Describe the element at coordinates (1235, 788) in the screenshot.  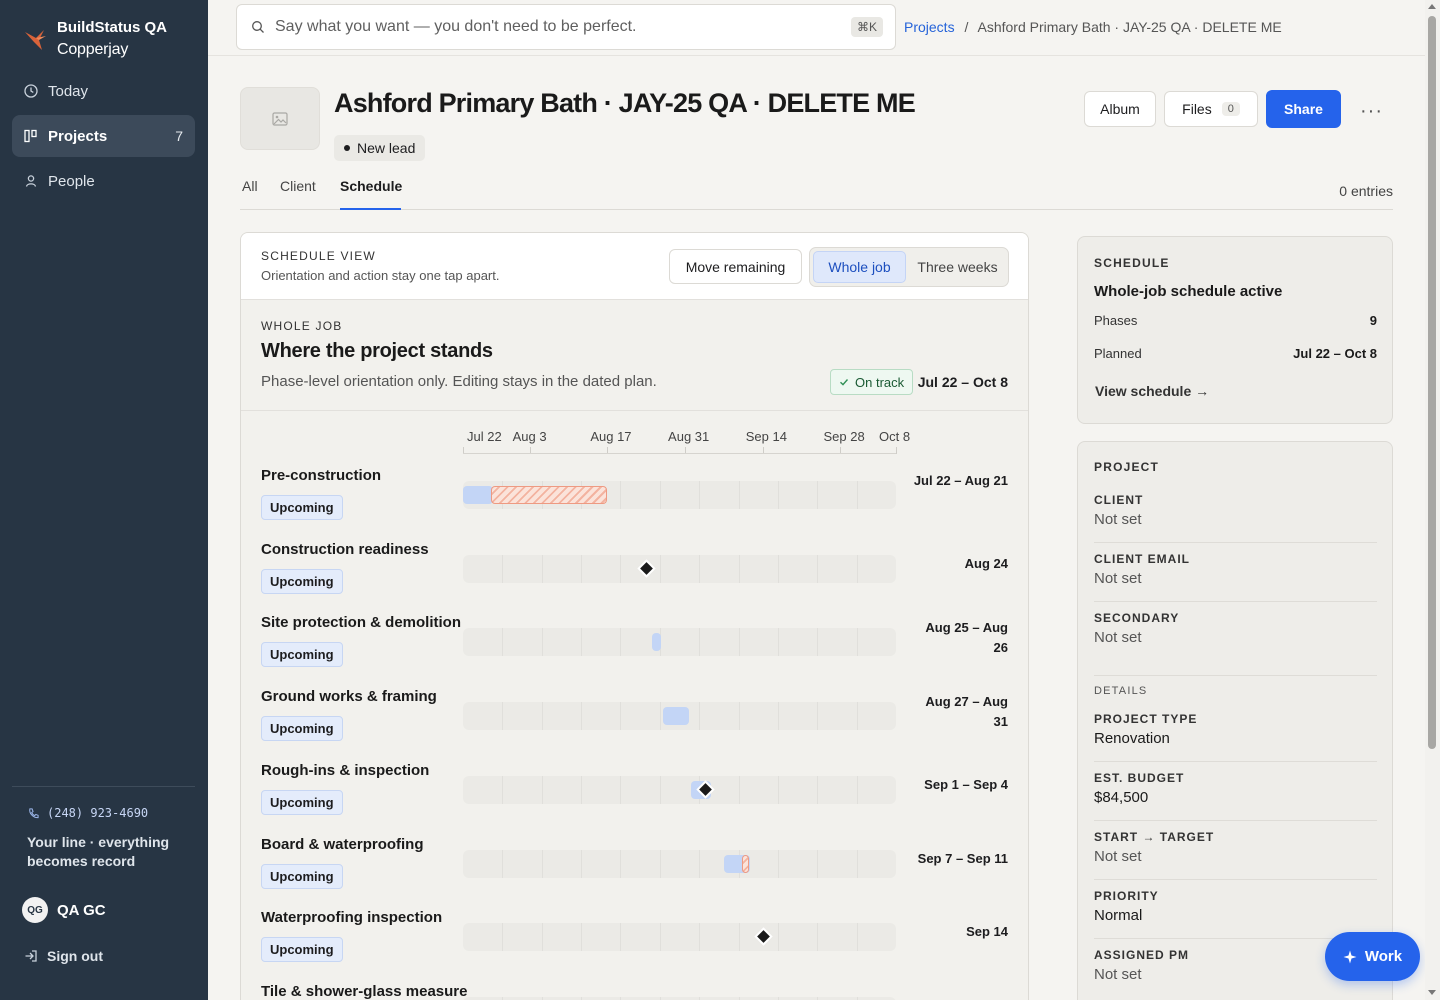
I see `budget-field: EST. BUDGET $84,500` at that location.